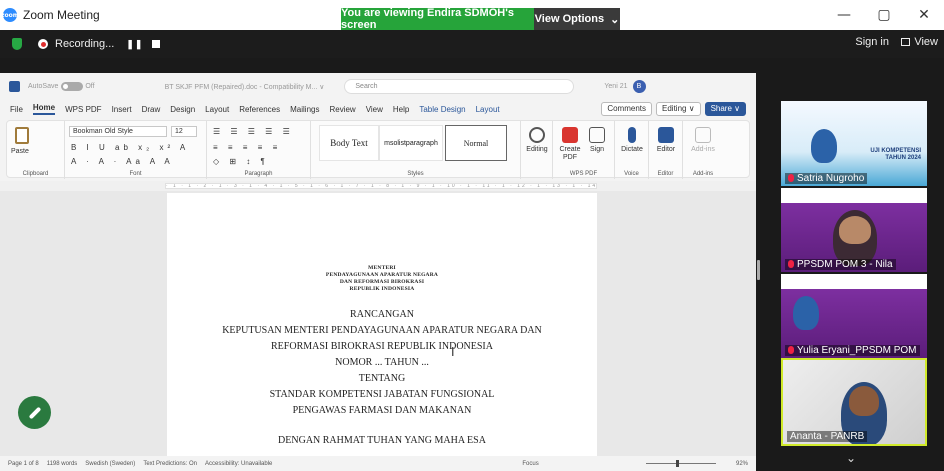 The image size is (944, 471). What do you see at coordinates (678, 109) in the screenshot?
I see `editing-mode-button: Editing ∨` at bounding box center [678, 109].